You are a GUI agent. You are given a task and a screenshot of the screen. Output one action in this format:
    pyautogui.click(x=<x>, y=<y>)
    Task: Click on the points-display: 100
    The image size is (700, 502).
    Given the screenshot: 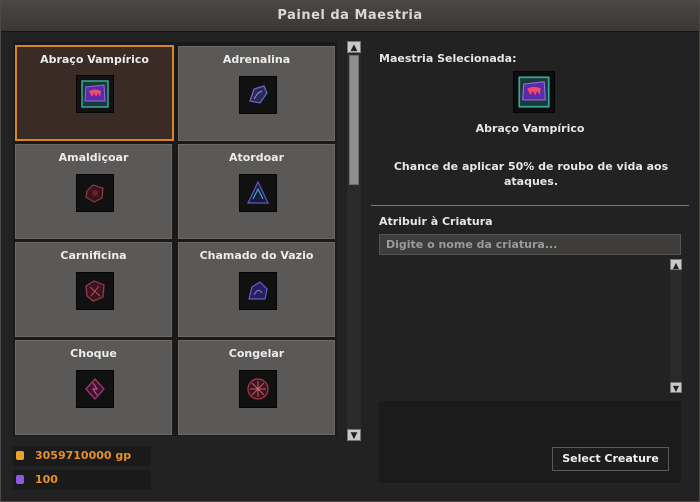 What is the action you would take?
    pyautogui.click(x=82, y=480)
    